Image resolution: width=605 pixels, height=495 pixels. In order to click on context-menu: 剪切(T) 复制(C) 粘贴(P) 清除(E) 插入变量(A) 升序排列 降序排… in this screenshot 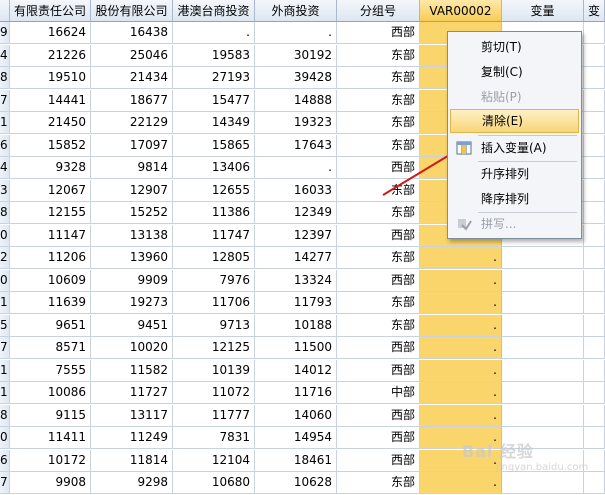, I will do `click(514, 135)`.